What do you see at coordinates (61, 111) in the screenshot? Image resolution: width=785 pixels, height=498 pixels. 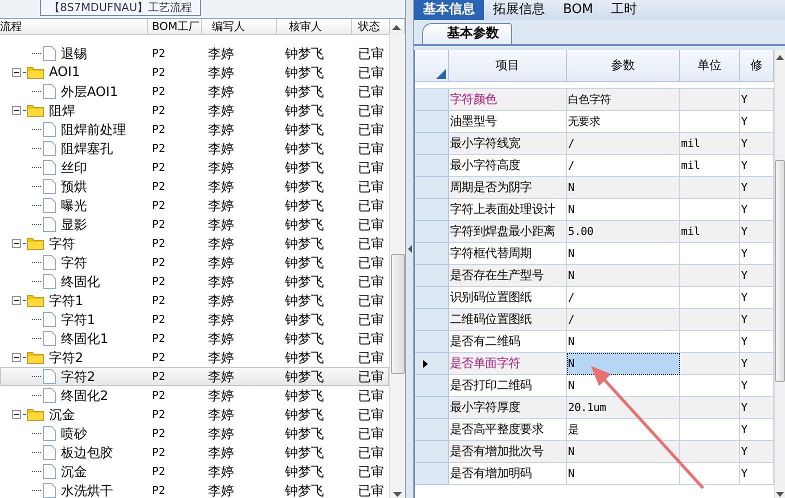 I see `node-label: 阻焊` at bounding box center [61, 111].